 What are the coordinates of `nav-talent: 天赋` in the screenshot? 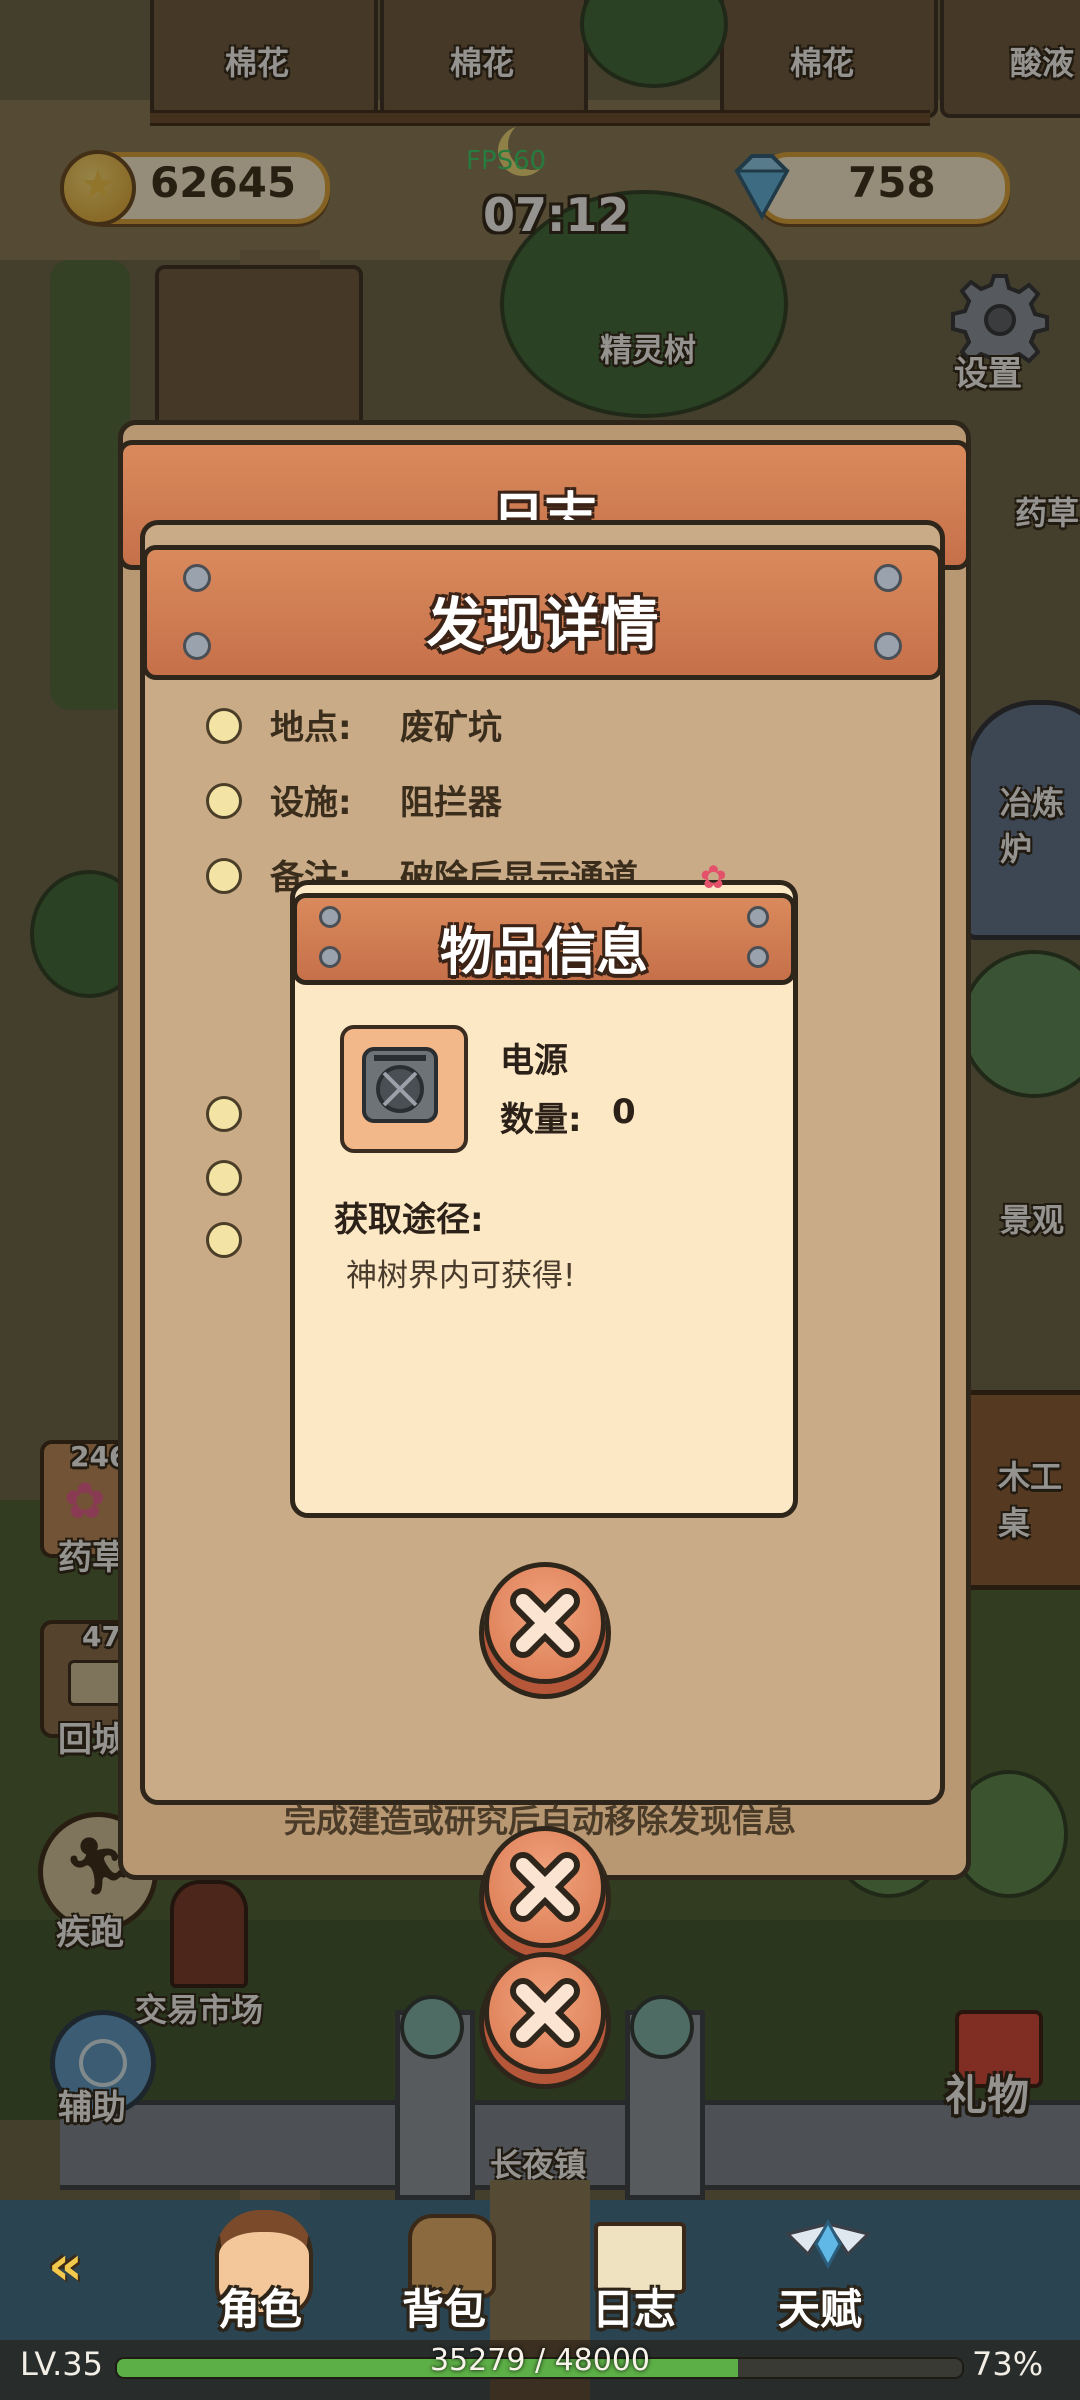 It's located at (830, 2272).